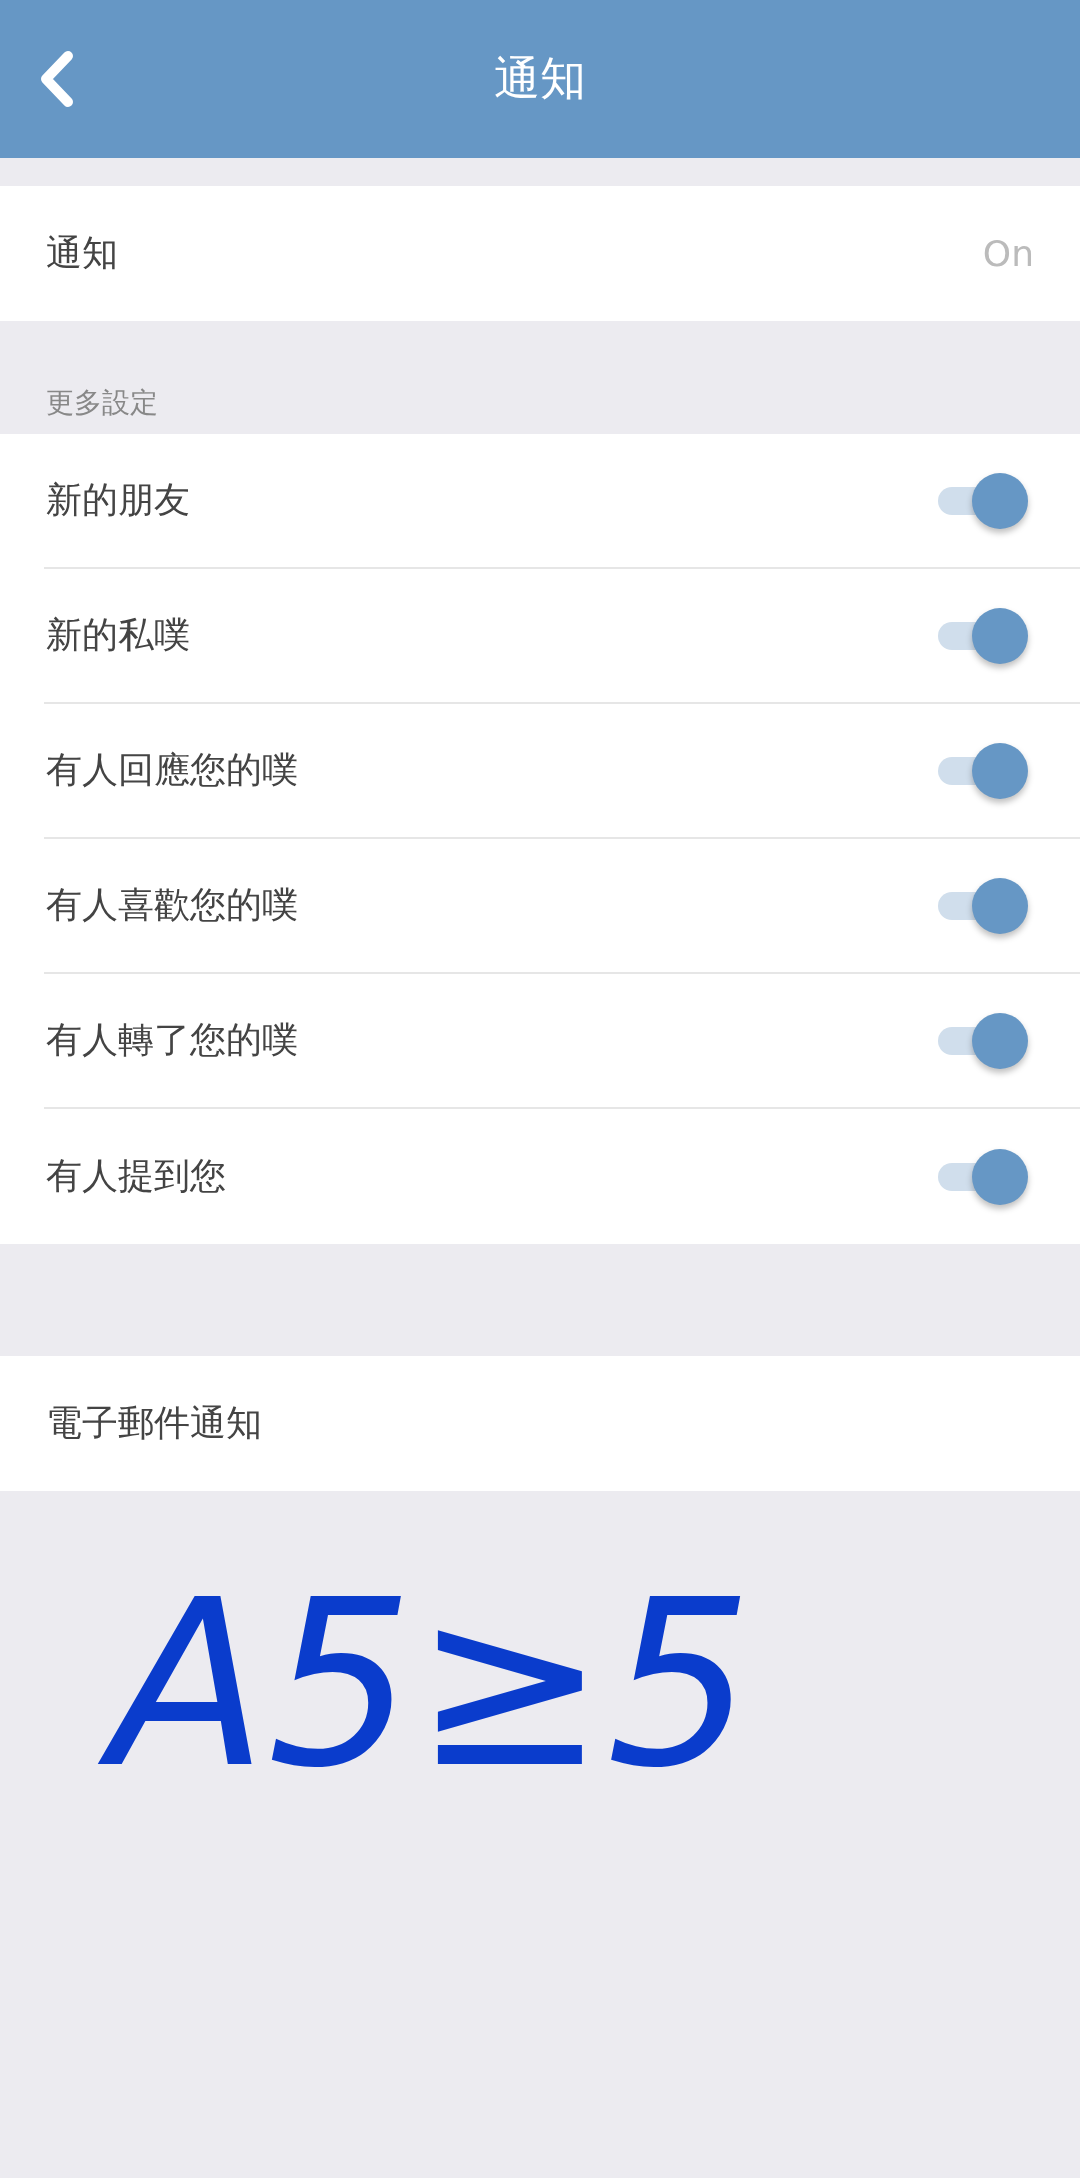 Image resolution: width=1080 pixels, height=2178 pixels. Describe the element at coordinates (172, 905) in the screenshot. I see `row-label: 有人喜歡您的噗` at that location.